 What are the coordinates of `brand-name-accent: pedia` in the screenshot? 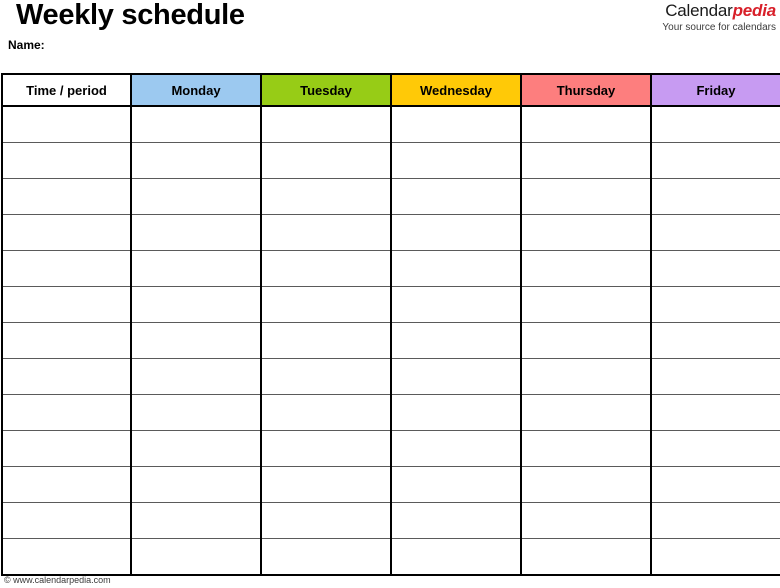 It's located at (754, 10).